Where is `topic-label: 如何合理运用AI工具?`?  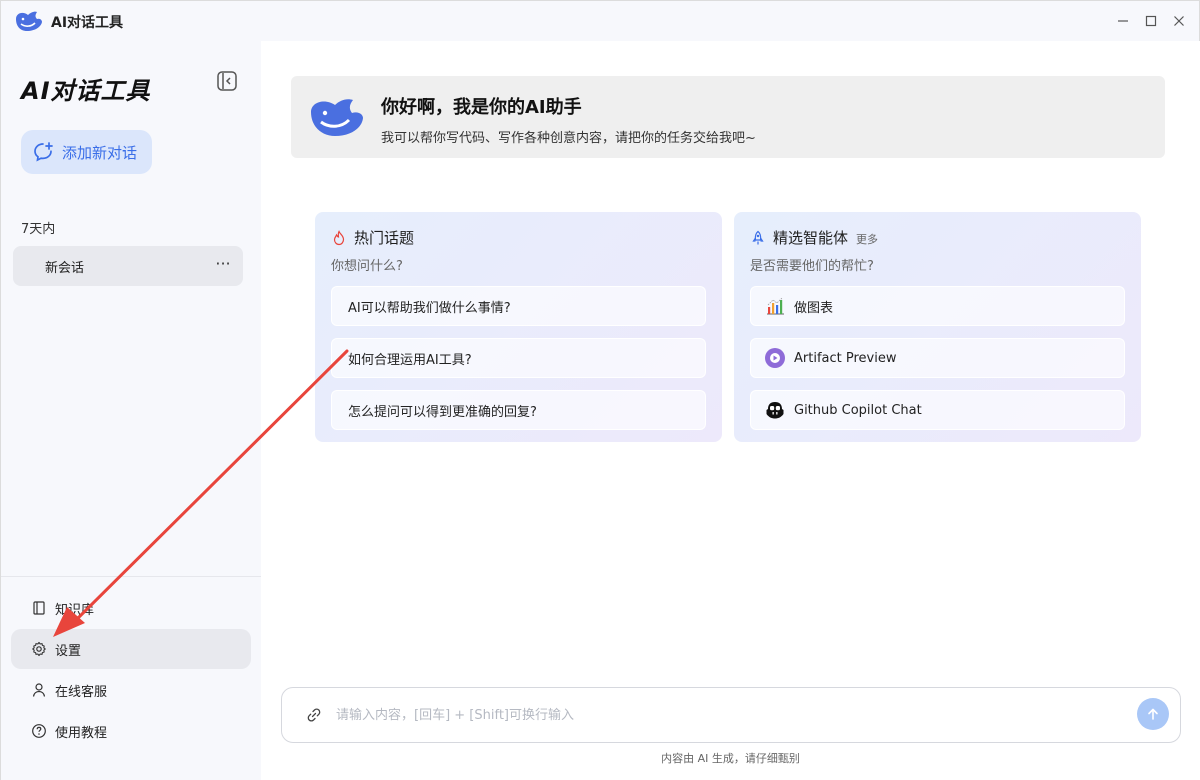
topic-label: 如何合理运用AI工具? is located at coordinates (410, 360).